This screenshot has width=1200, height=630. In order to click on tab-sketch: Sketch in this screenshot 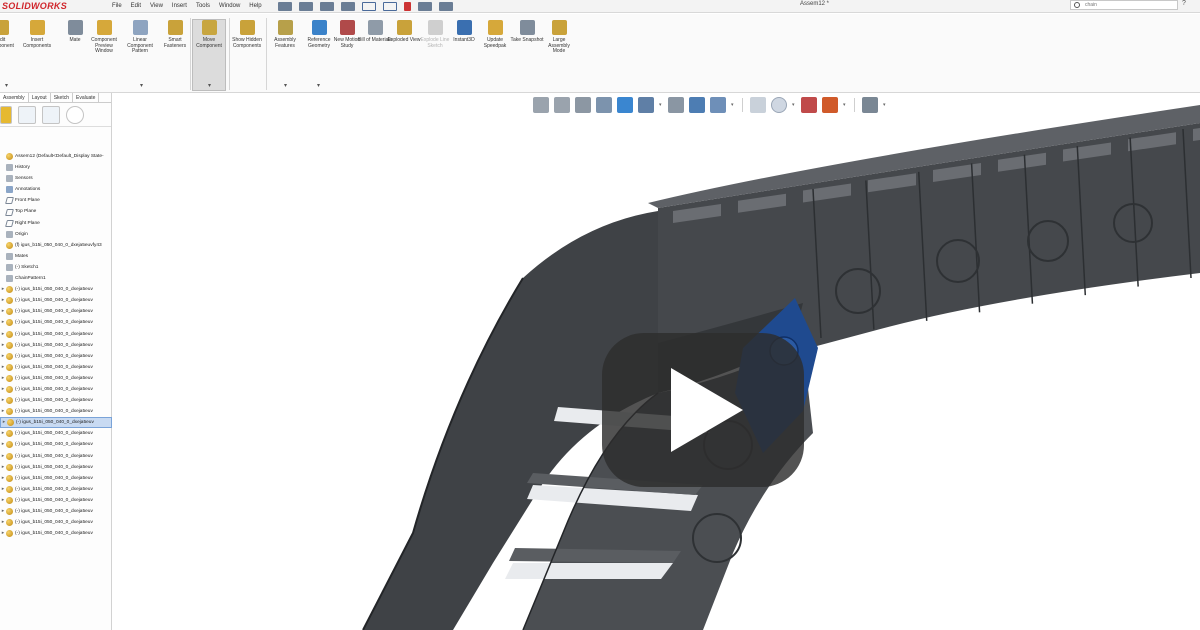, I will do `click(62, 97)`.